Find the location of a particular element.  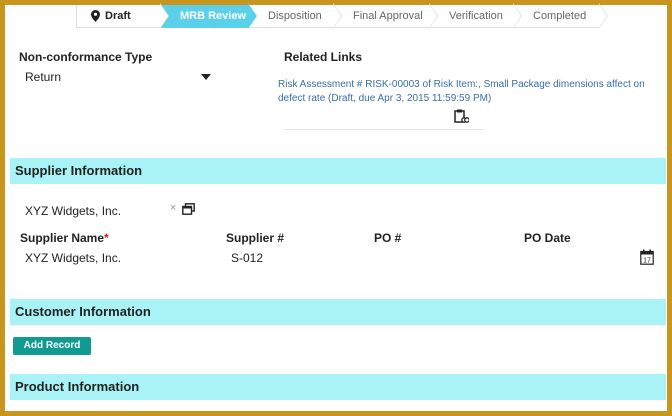

step-label: Completed is located at coordinates (560, 15).